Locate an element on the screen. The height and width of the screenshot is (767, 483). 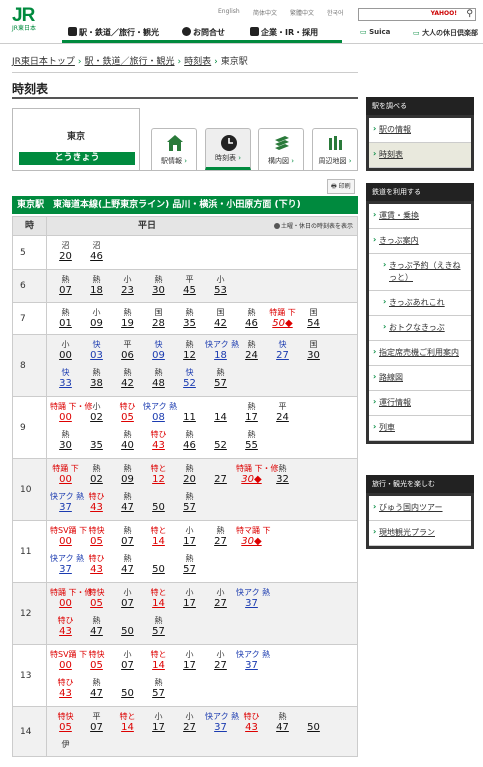
search-icon: ⚲ is located at coordinates (469, 14).